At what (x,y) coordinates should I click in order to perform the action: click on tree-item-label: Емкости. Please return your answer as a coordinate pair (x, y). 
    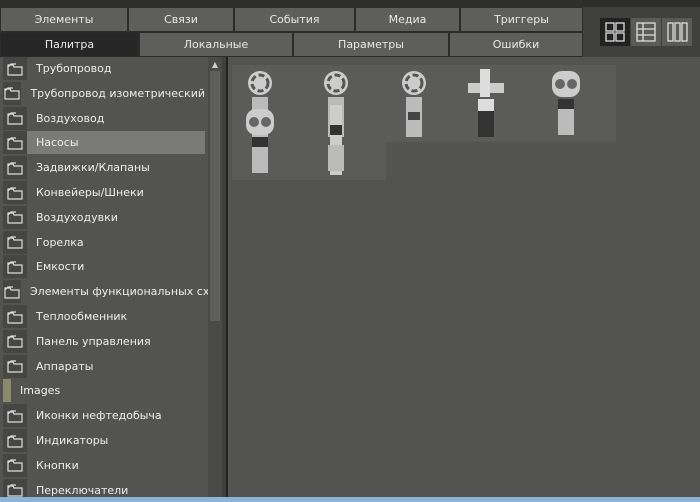
    Looking at the image, I should click on (60, 267).